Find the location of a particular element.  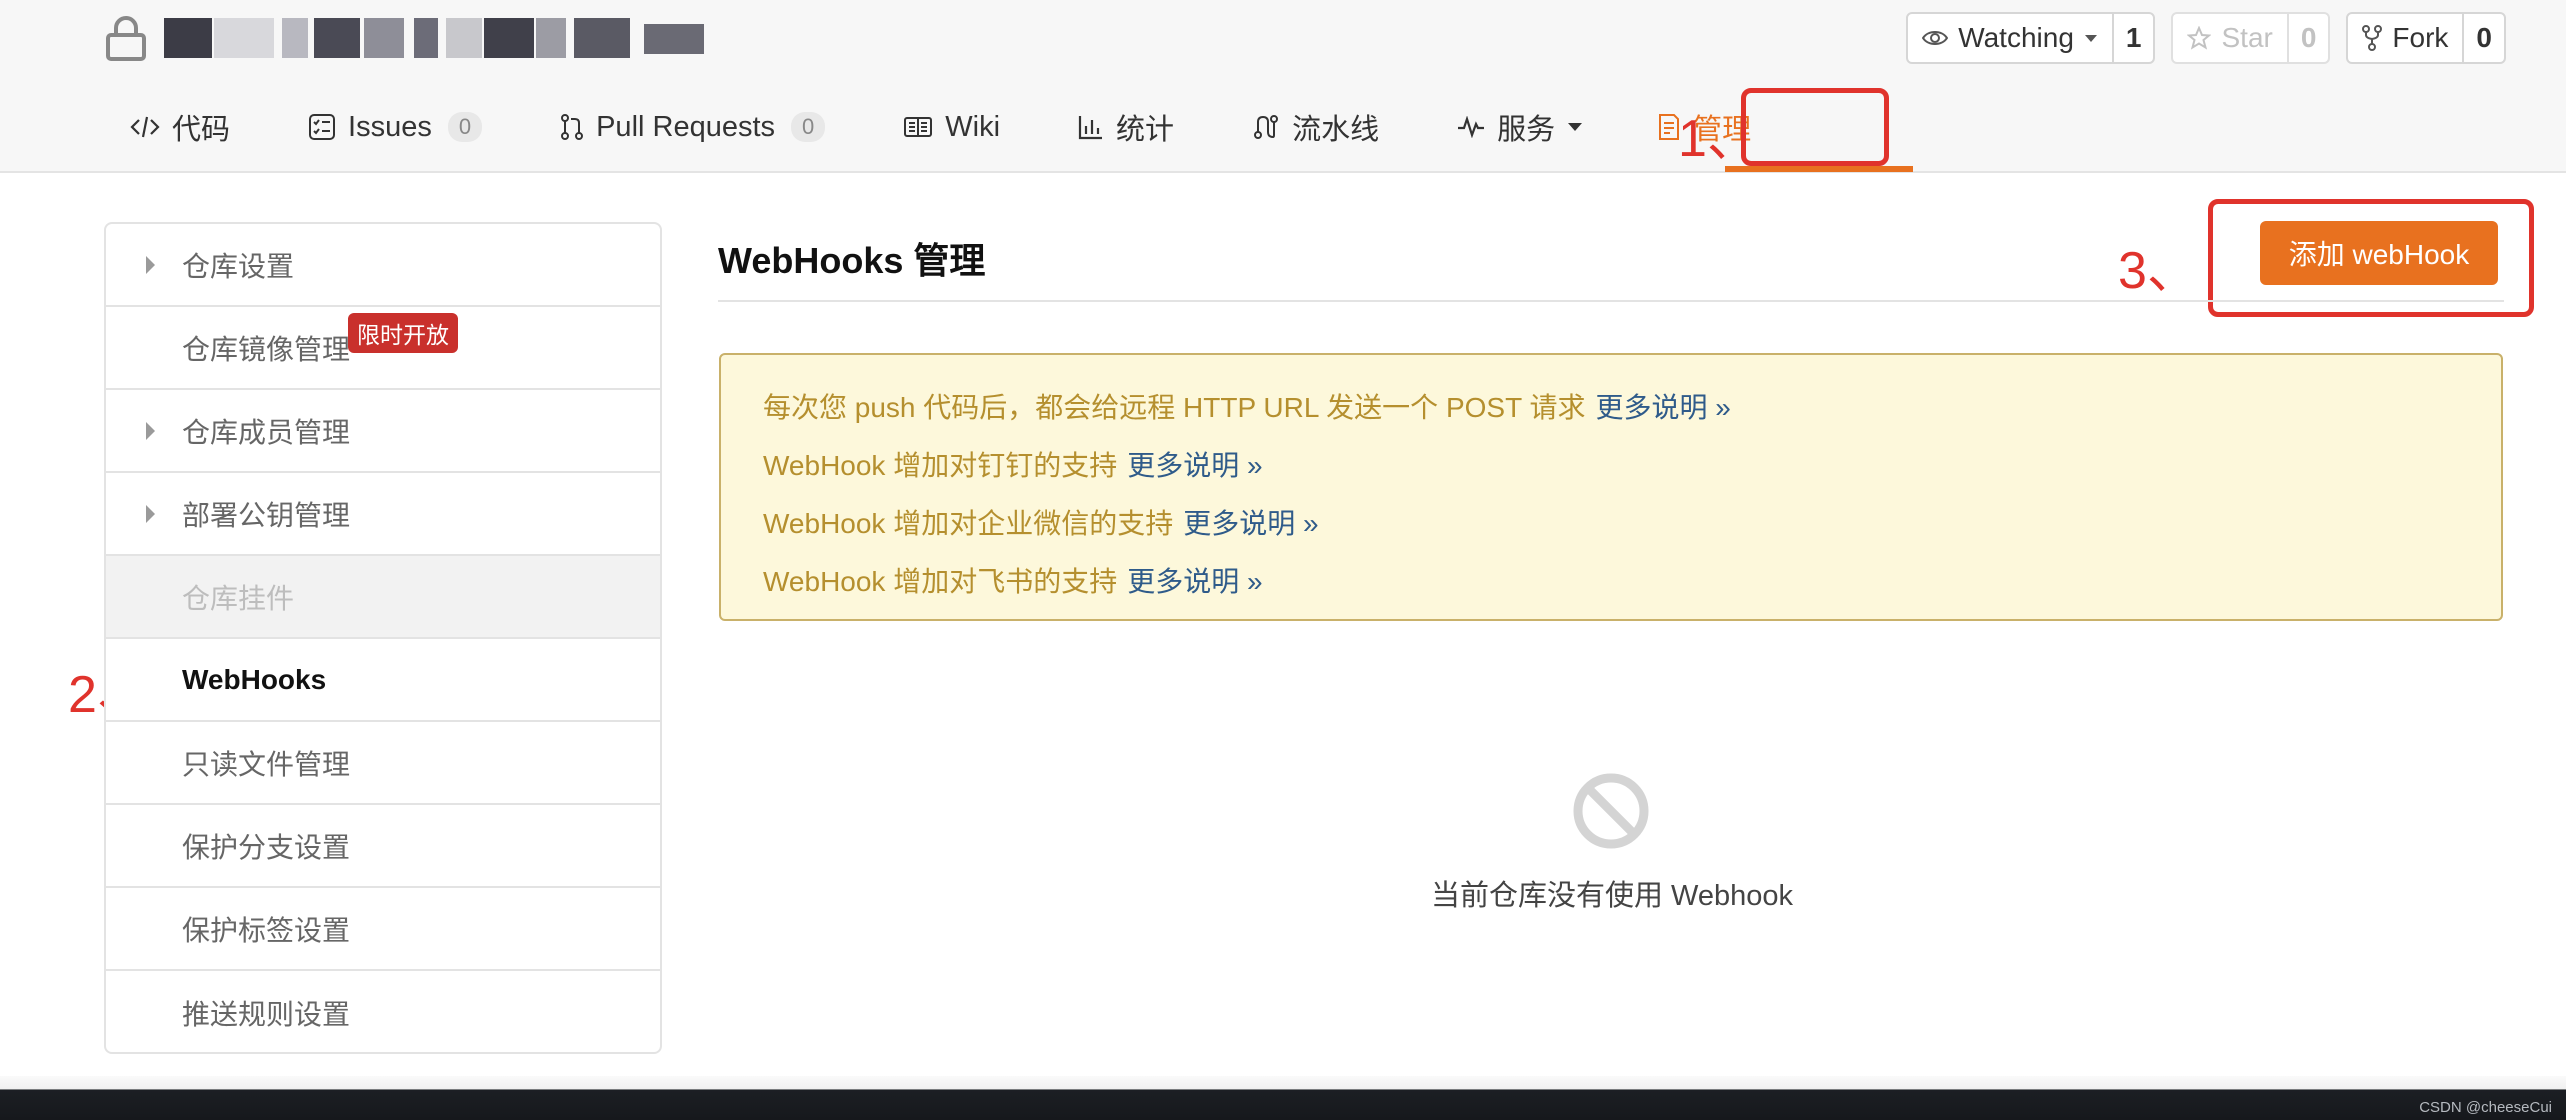

fork-icon is located at coordinates (2372, 38).